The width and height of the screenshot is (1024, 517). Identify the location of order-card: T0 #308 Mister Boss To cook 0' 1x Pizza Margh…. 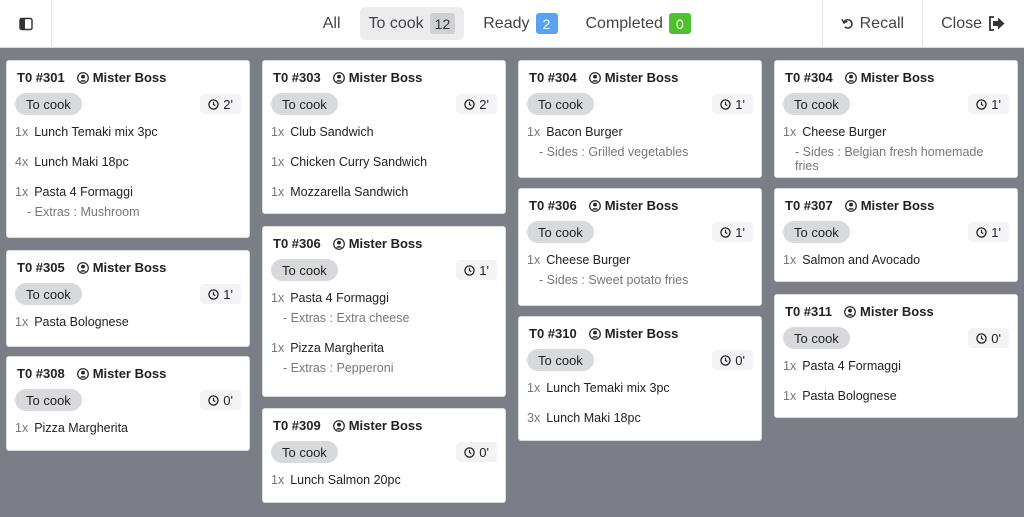
(128, 403).